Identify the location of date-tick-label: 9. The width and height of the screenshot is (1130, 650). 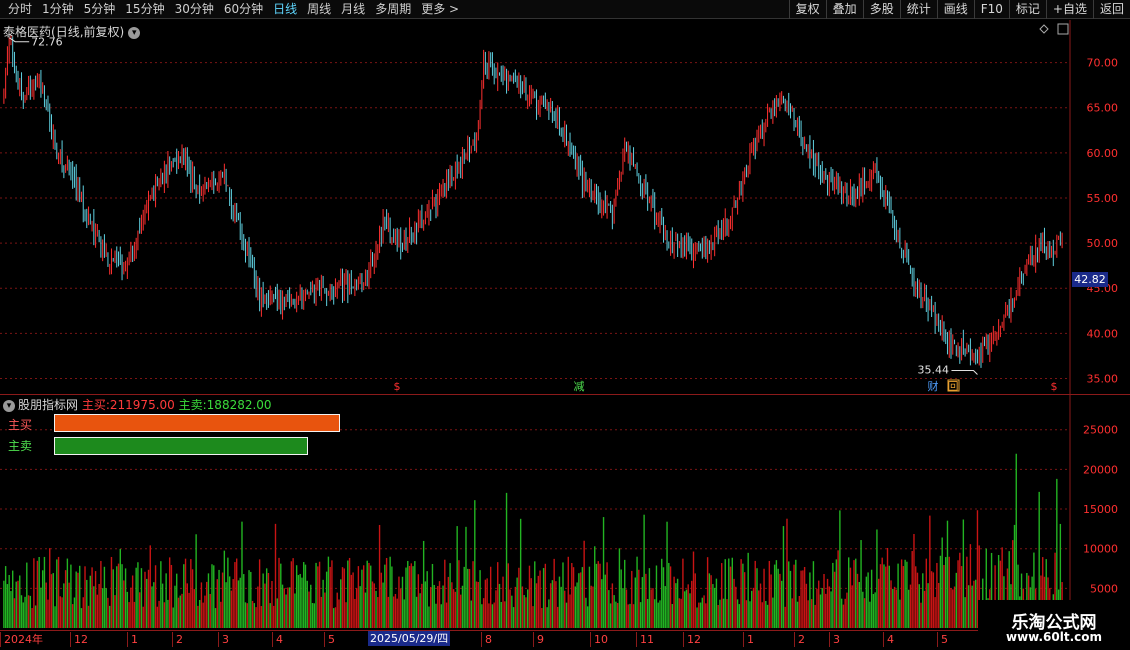
(538, 639).